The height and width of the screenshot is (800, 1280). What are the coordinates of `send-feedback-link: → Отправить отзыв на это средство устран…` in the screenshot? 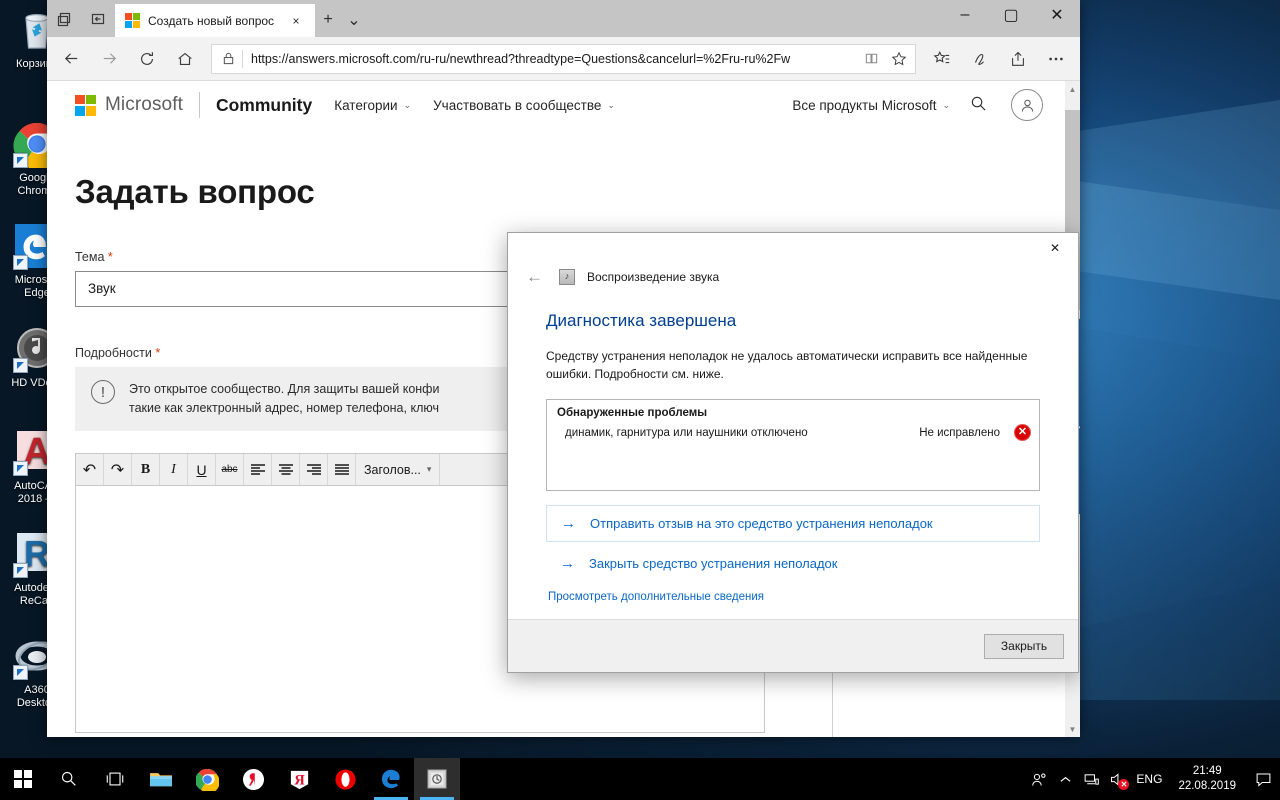 It's located at (793, 523).